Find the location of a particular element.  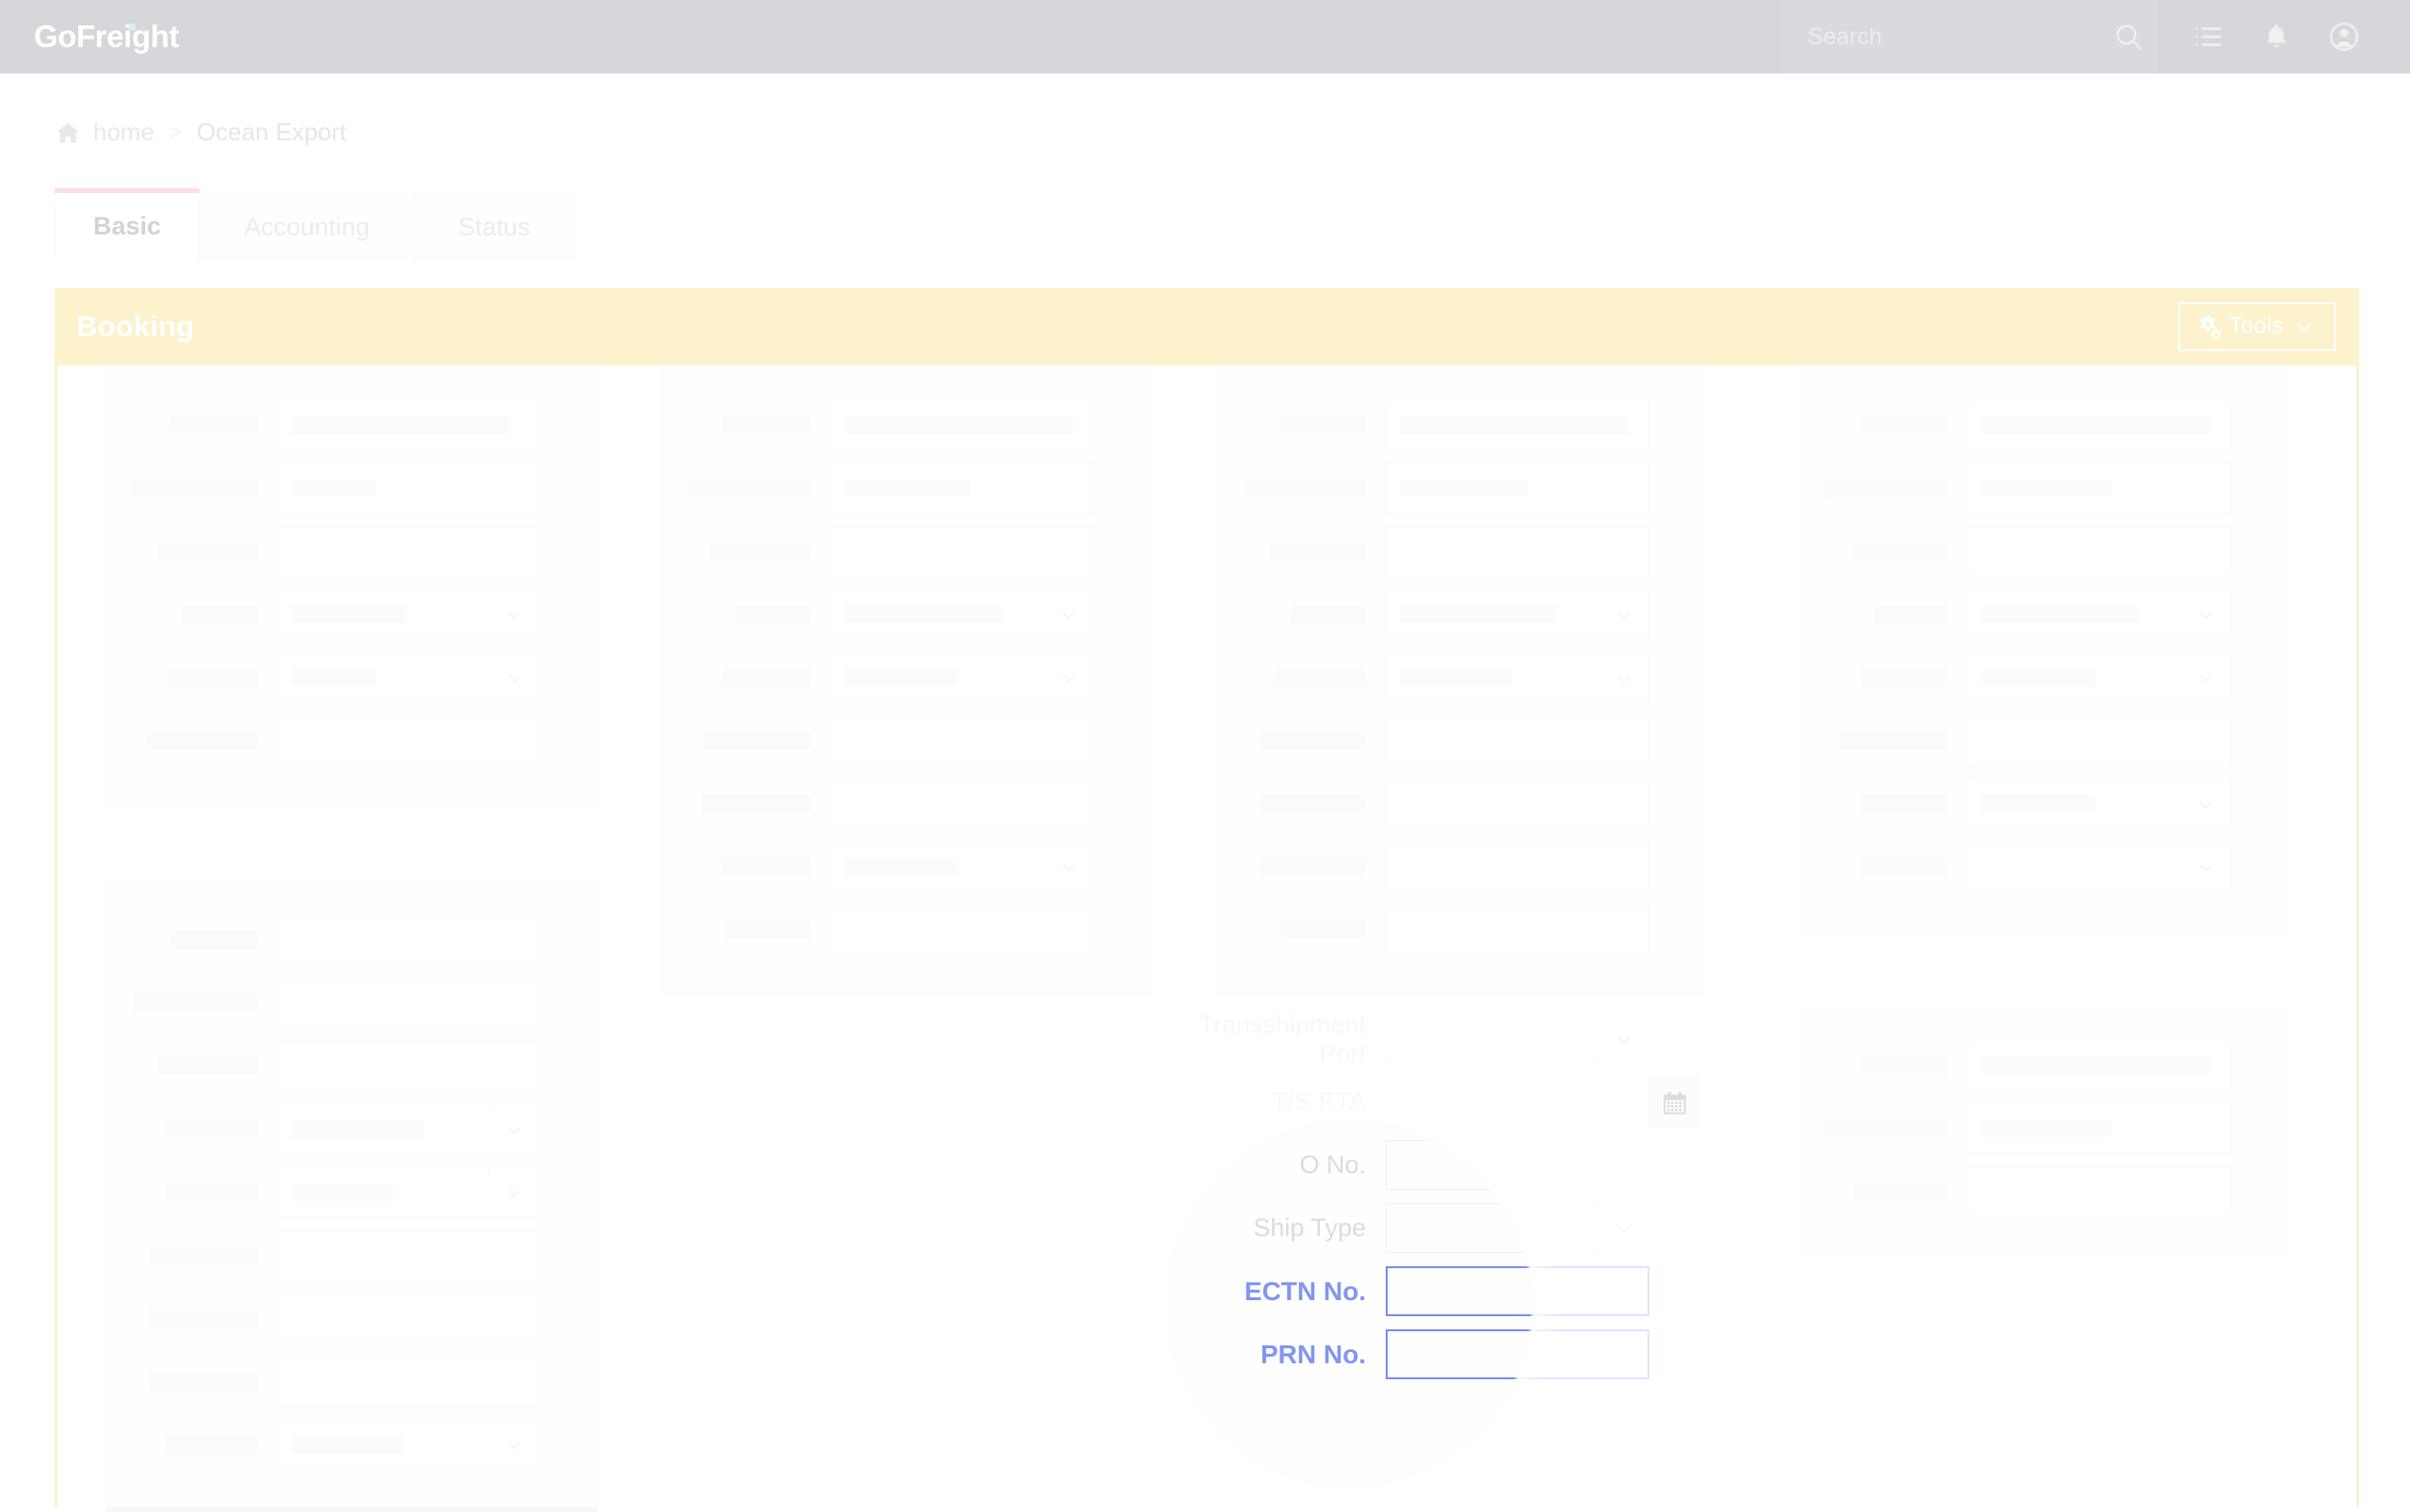

breadcrumb-home-link: home is located at coordinates (123, 132).